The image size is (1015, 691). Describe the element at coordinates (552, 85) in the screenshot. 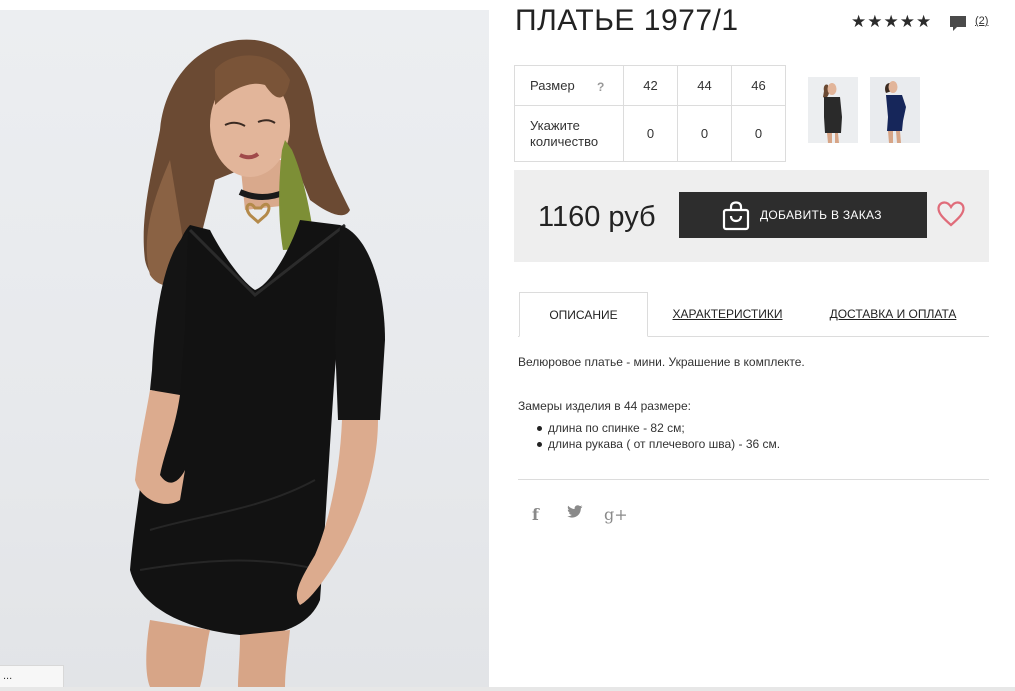

I see `size-label: Размер` at that location.